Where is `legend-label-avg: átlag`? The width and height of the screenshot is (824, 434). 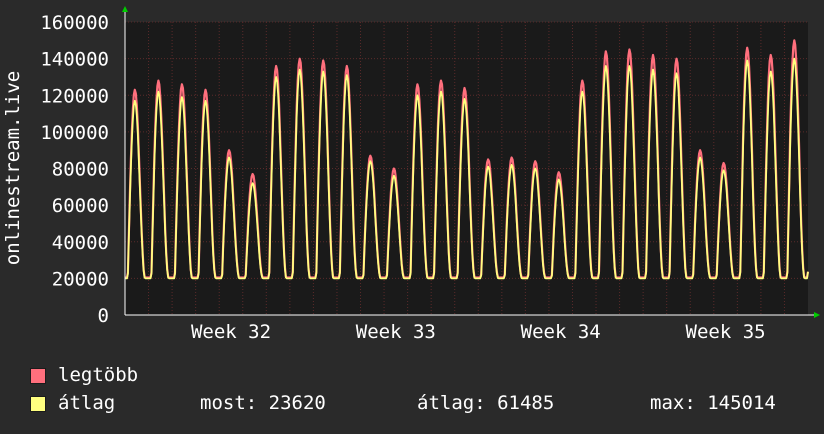 legend-label-avg: átlag is located at coordinates (87, 403).